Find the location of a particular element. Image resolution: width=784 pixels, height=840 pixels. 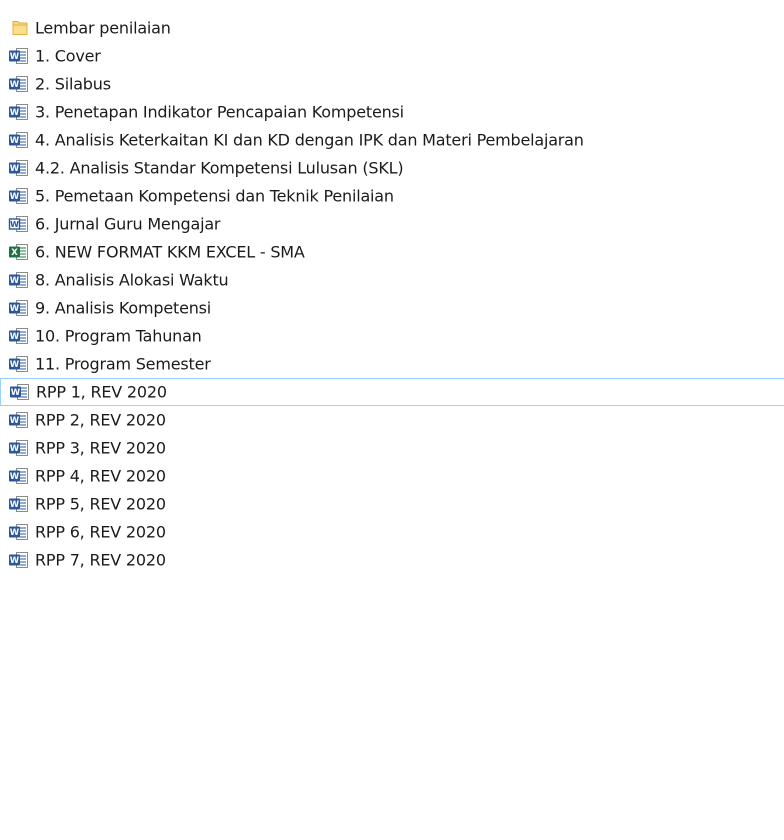

word-97-2003-document-icon: W is located at coordinates (18, 224).